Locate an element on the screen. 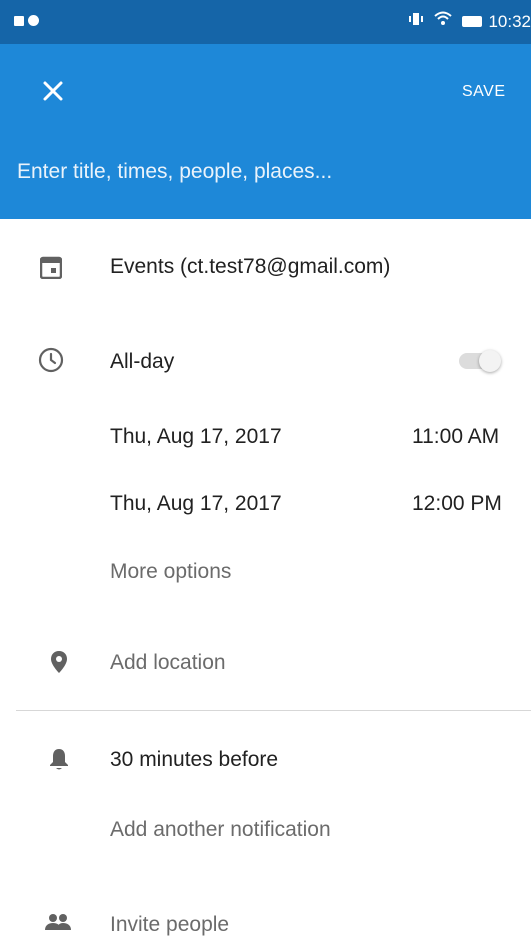 This screenshot has width=531, height=937. title-input is located at coordinates (257, 172).